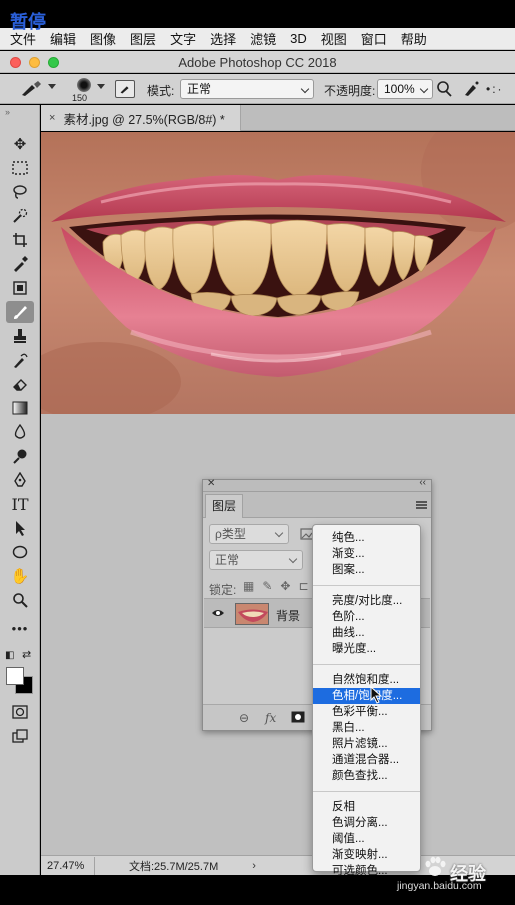 The height and width of the screenshot is (905, 515). I want to click on stamp-tool-icon, so click(20, 336).